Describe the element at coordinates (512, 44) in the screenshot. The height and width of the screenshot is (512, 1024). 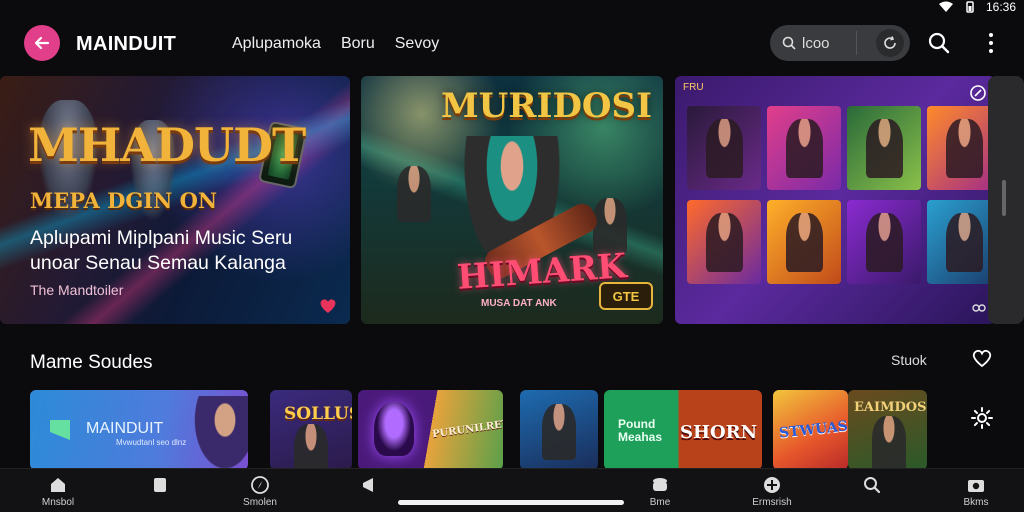
I see `top-bar: MAINDUIT Aplupamoka Boru Sevoy lcoo` at that location.